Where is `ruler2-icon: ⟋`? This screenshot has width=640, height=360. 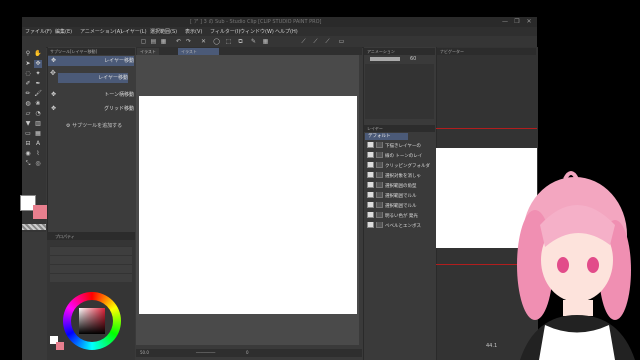
ruler2-icon: ⟋ is located at coordinates (315, 41).